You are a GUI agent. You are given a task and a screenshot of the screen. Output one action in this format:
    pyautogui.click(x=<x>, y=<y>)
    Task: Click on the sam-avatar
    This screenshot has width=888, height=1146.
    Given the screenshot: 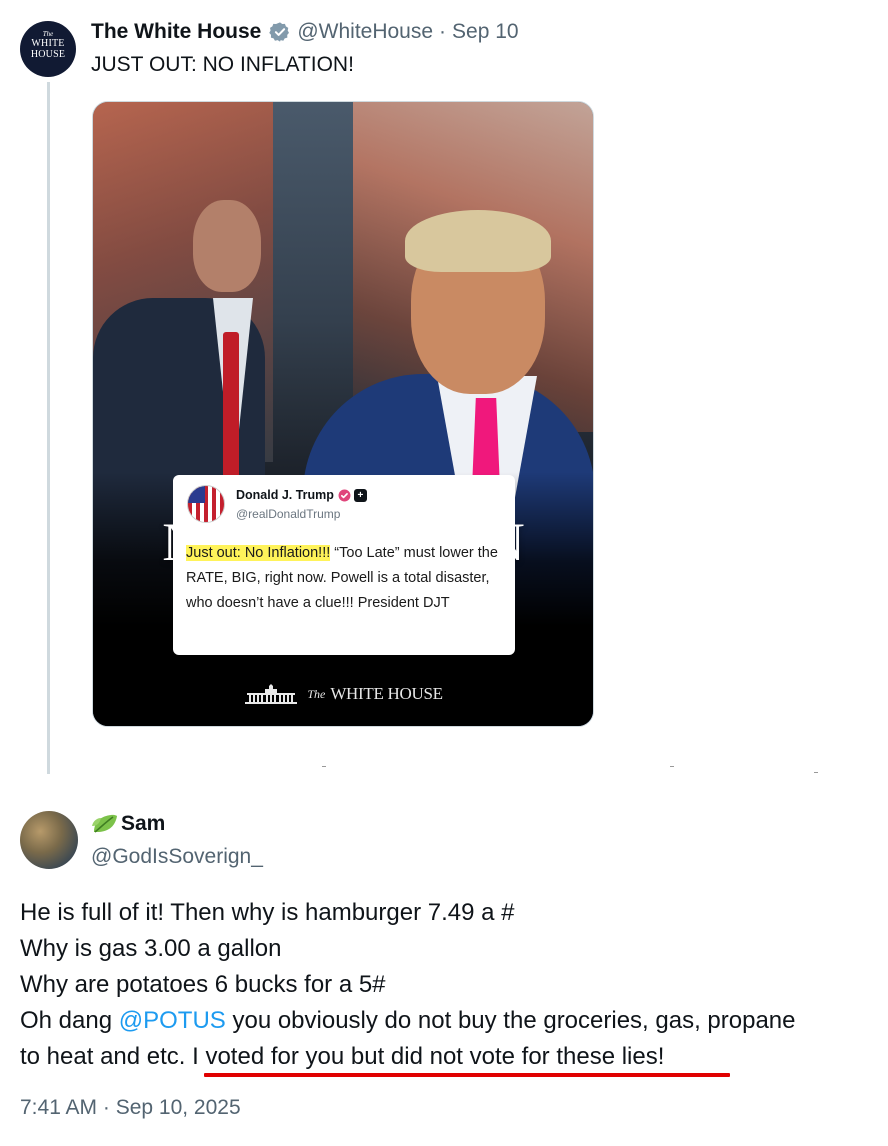 What is the action you would take?
    pyautogui.click(x=49, y=840)
    